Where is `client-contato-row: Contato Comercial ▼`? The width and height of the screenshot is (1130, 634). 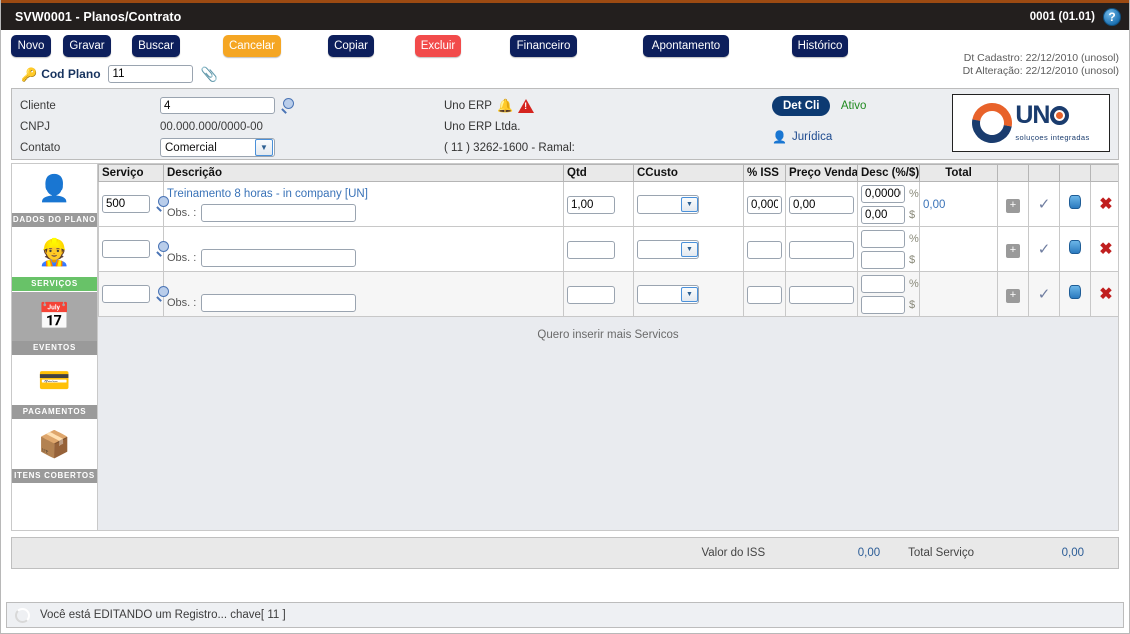 client-contato-row: Contato Comercial ▼ is located at coordinates (231, 147).